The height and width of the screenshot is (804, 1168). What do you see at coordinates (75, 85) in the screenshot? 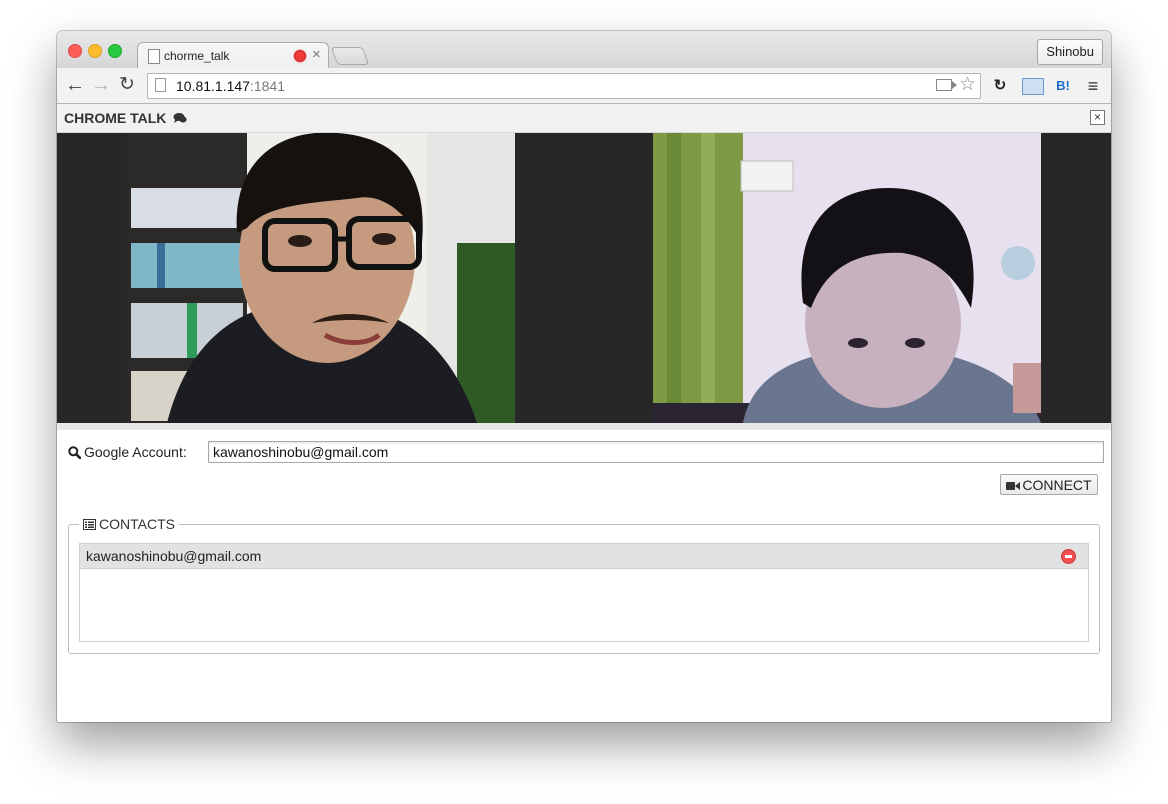
I see `back-button: ←` at bounding box center [75, 85].